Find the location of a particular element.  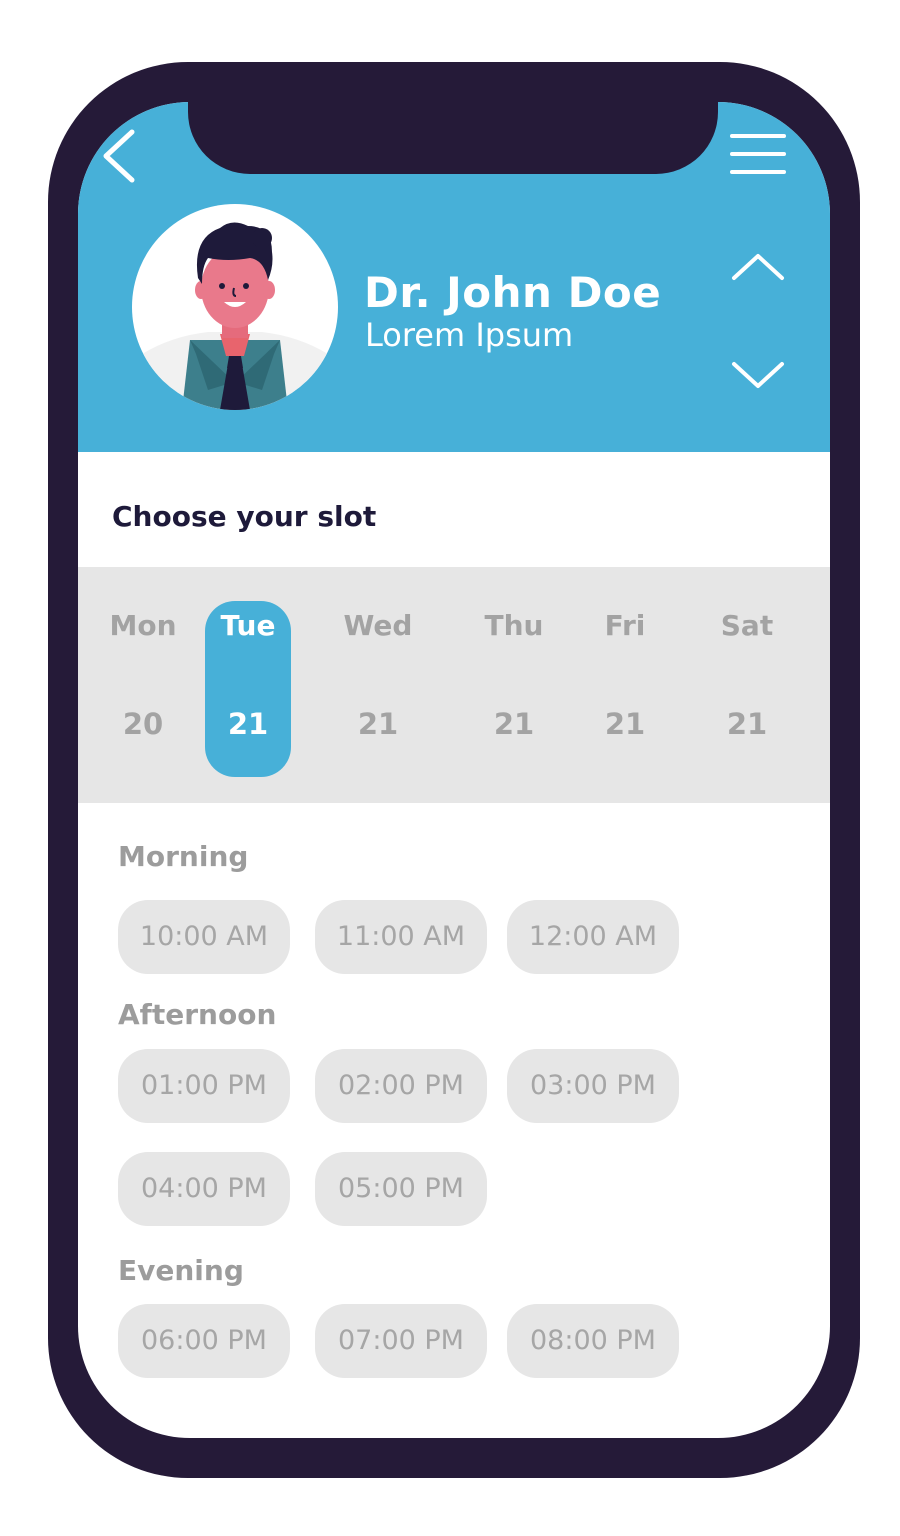

phone-notch is located at coordinates (453, 138).